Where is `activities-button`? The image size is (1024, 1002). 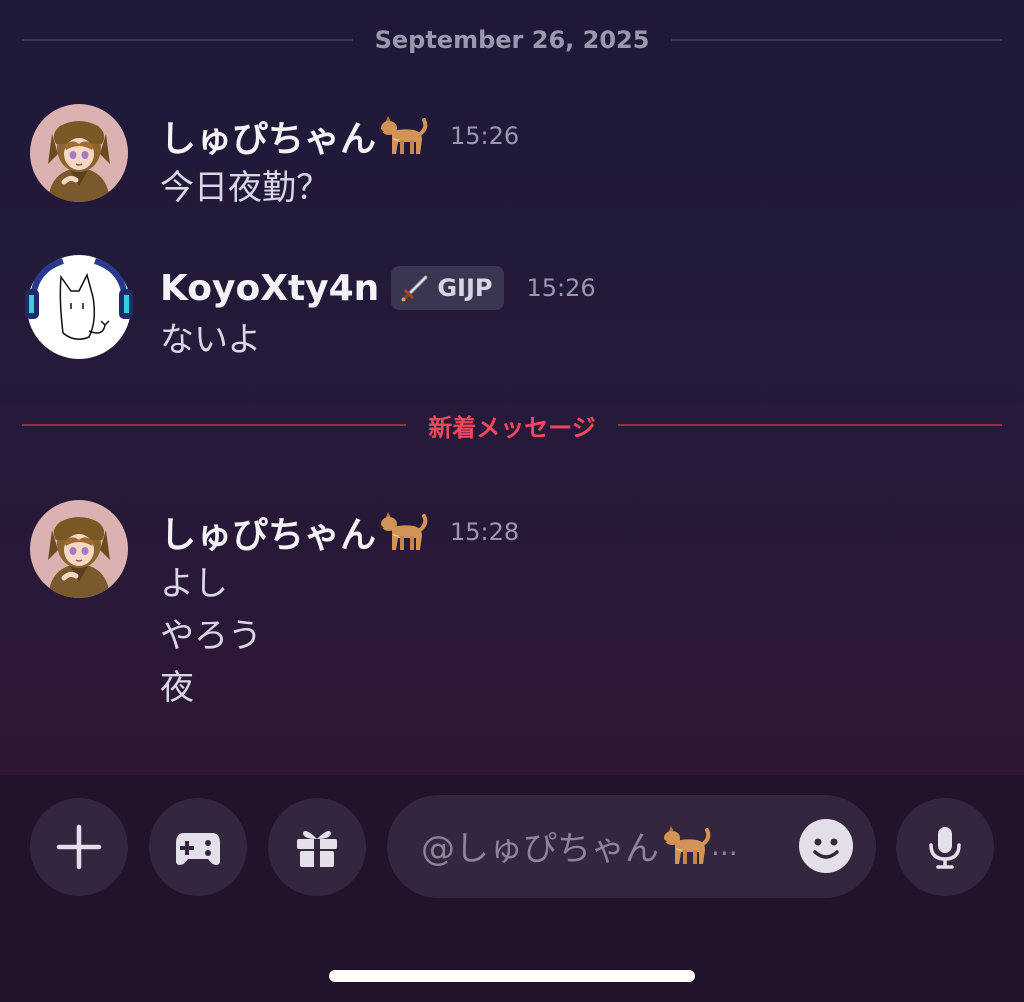
activities-button is located at coordinates (198, 847).